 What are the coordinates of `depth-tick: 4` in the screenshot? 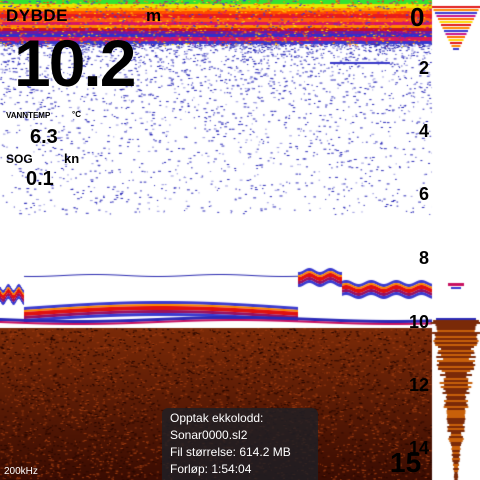 It's located at (423, 131).